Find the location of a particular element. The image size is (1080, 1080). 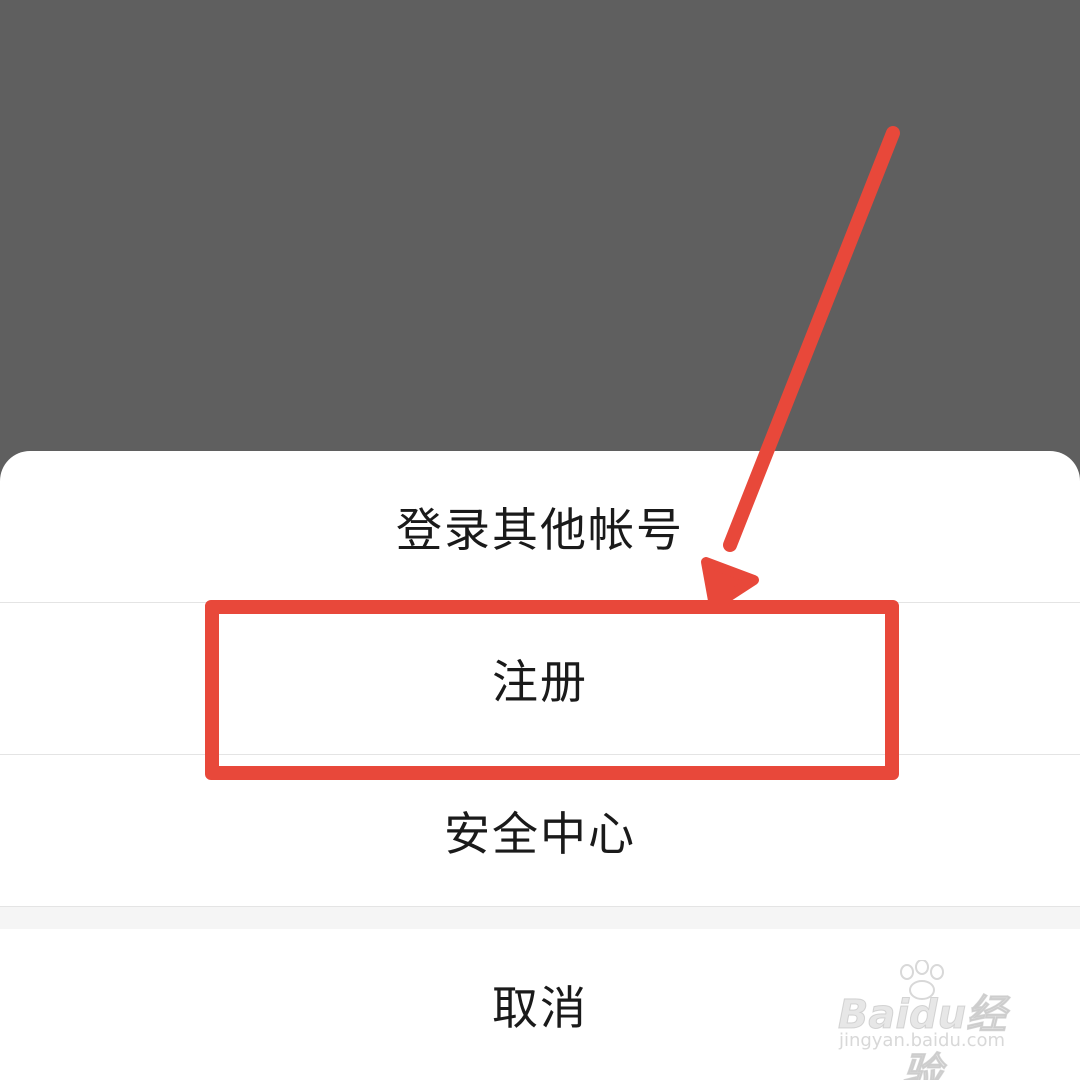

login-other-account-option: 登录其他帐号 is located at coordinates (540, 526).